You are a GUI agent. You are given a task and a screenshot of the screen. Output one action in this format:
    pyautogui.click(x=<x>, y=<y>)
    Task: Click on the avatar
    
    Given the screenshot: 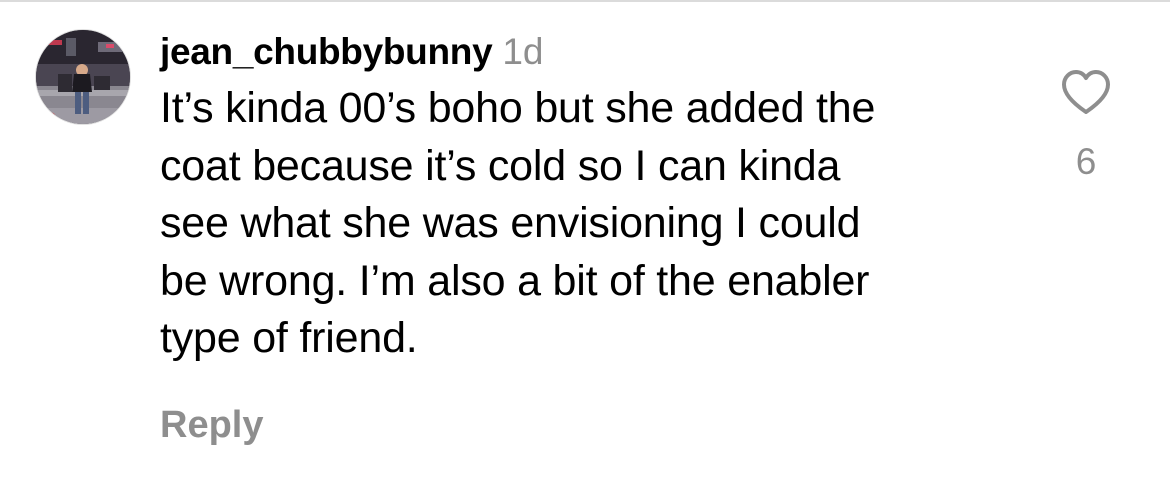 What is the action you would take?
    pyautogui.click(x=83, y=77)
    